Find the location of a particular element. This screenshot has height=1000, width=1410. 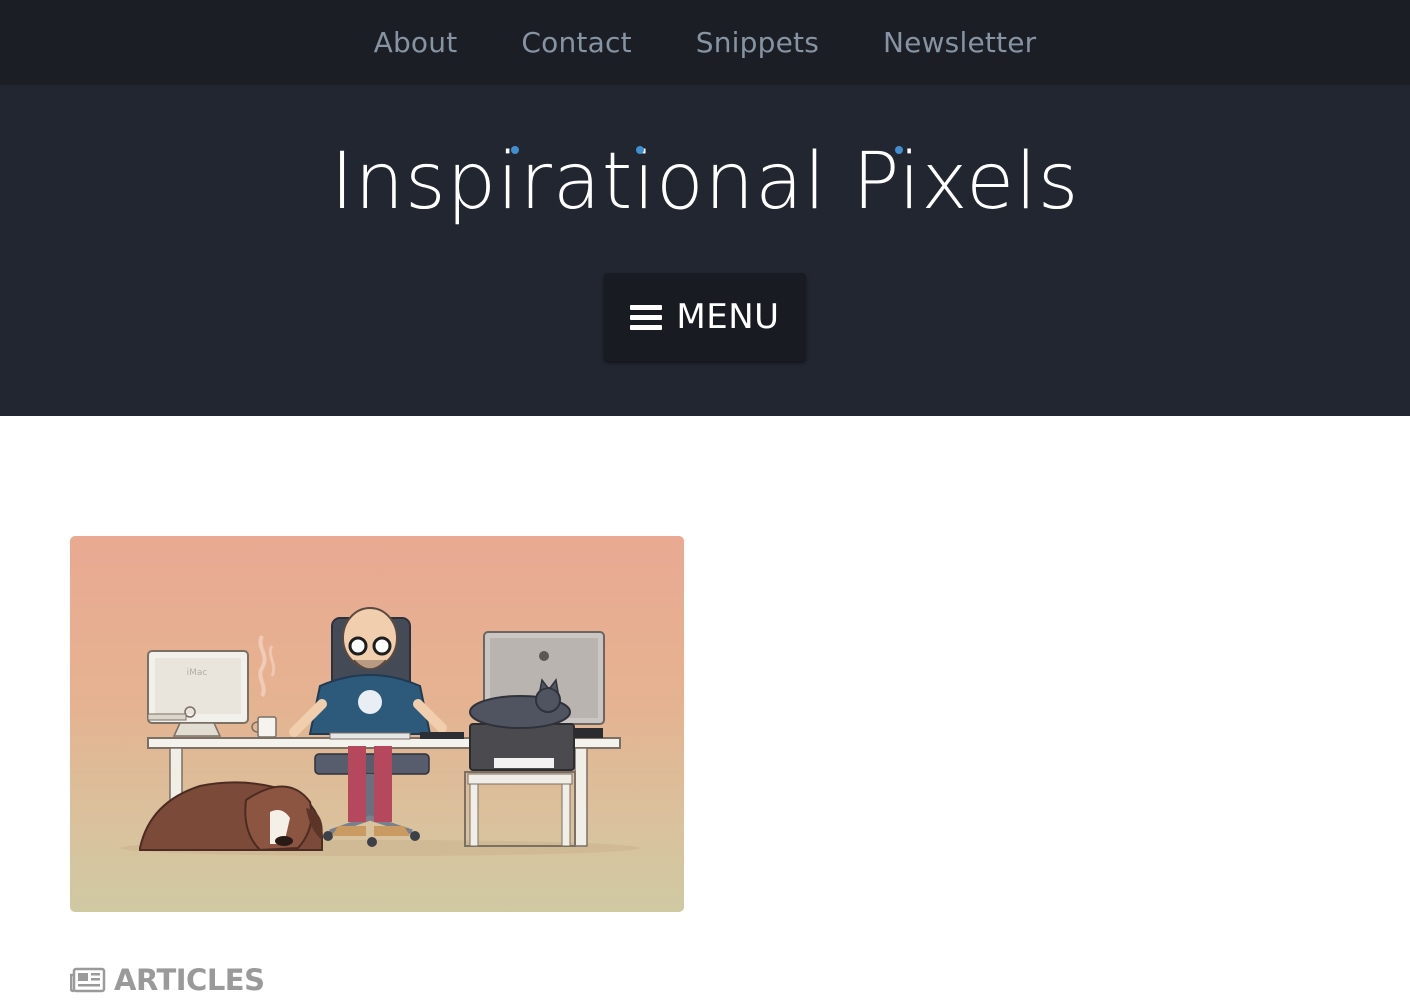

site-title: Inspirational Pixels is located at coordinates (705, 182).